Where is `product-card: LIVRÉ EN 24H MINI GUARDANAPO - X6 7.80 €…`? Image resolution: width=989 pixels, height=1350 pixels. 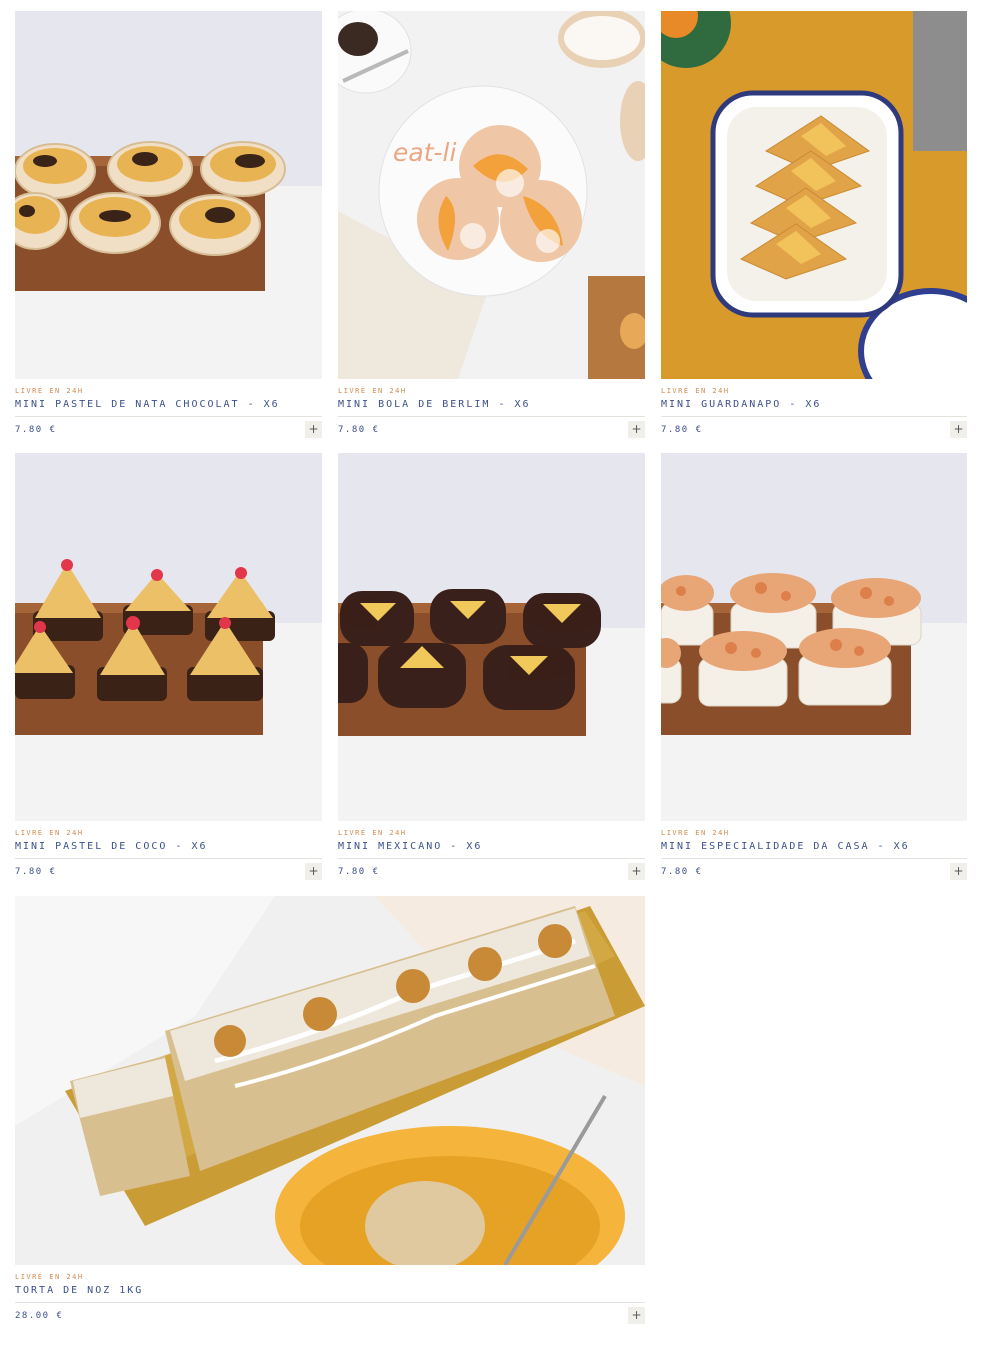 product-card: LIVRÉ EN 24H MINI GUARDANAPO - X6 7.80 €… is located at coordinates (814, 224).